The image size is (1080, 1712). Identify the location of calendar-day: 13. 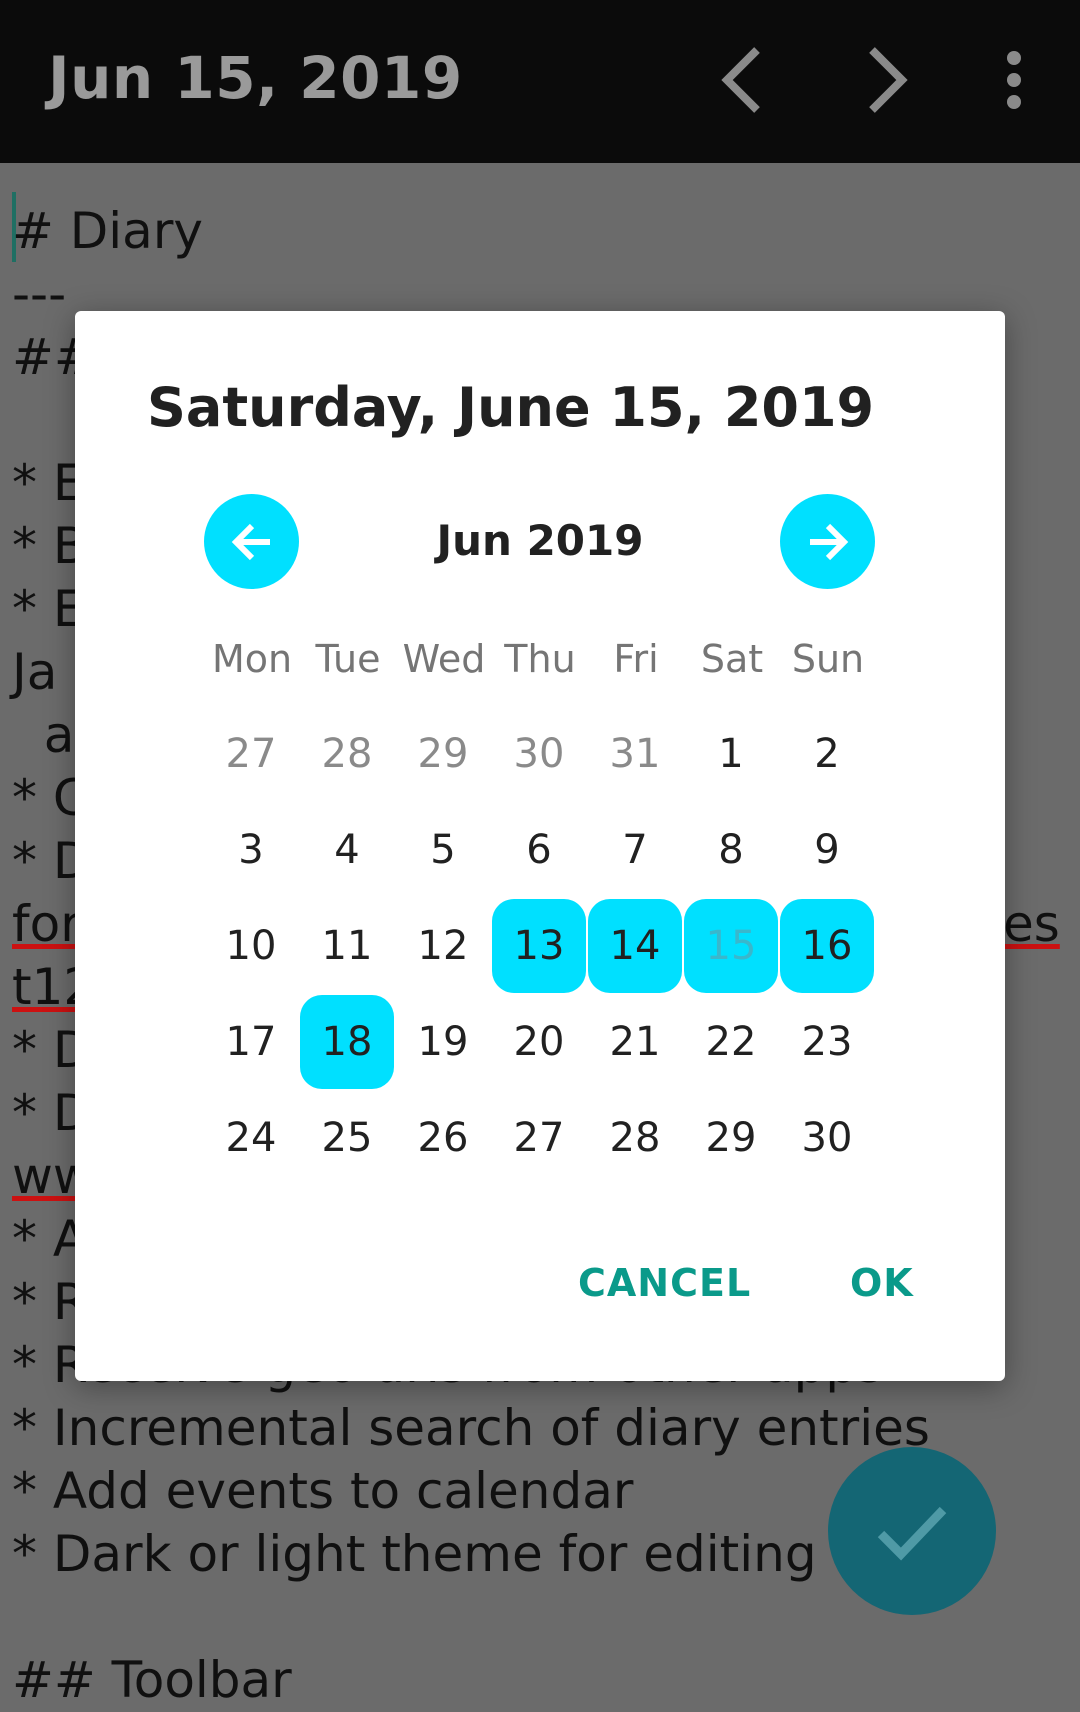
(539, 946).